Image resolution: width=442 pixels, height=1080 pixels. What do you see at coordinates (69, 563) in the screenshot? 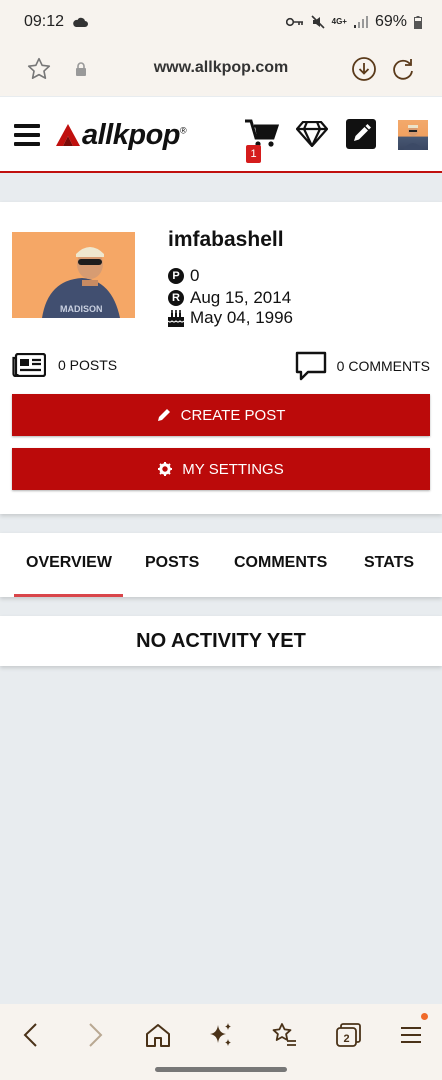
I see `tab-overview: OVERVIEW` at bounding box center [69, 563].